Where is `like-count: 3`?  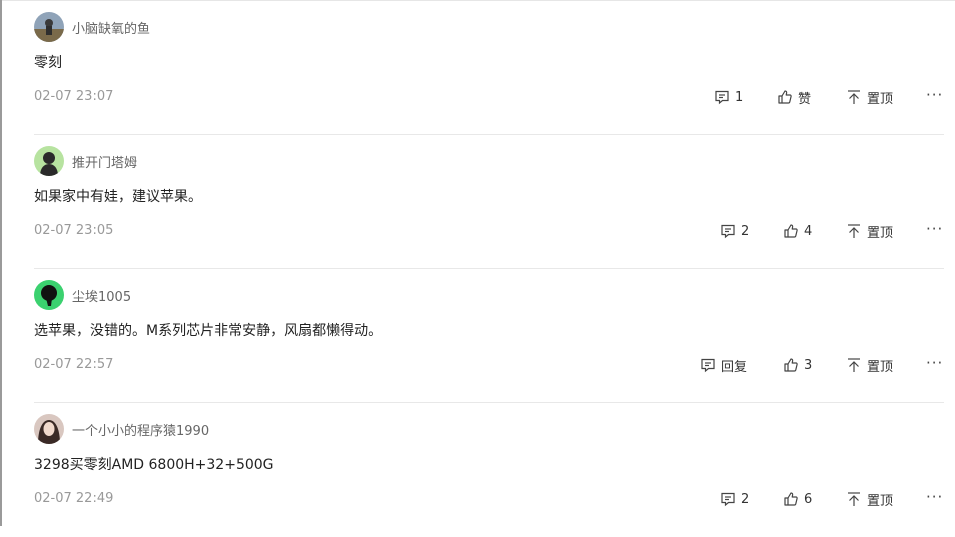
like-count: 3 is located at coordinates (808, 365).